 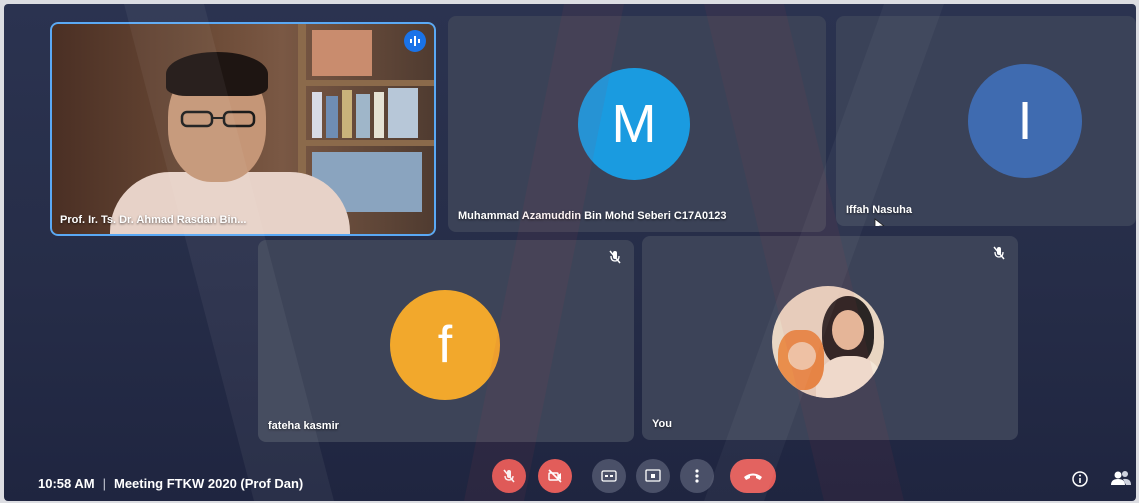 I want to click on mouse-cursor-icon, so click(x=879, y=222).